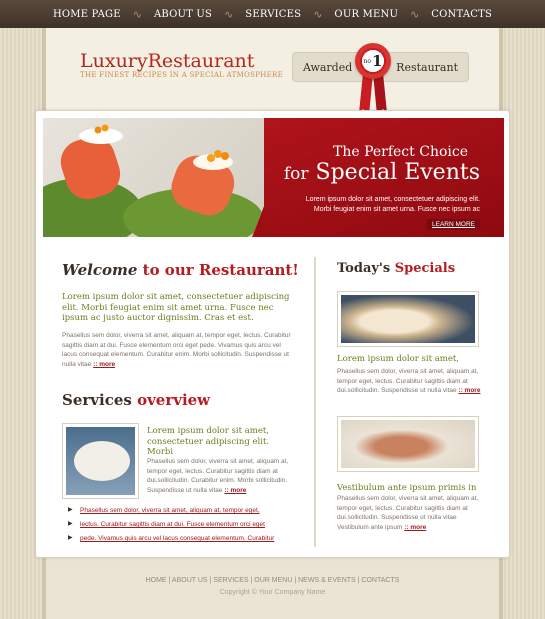 The height and width of the screenshot is (619, 545). What do you see at coordinates (97, 400) in the screenshot?
I see `services-word: Services` at bounding box center [97, 400].